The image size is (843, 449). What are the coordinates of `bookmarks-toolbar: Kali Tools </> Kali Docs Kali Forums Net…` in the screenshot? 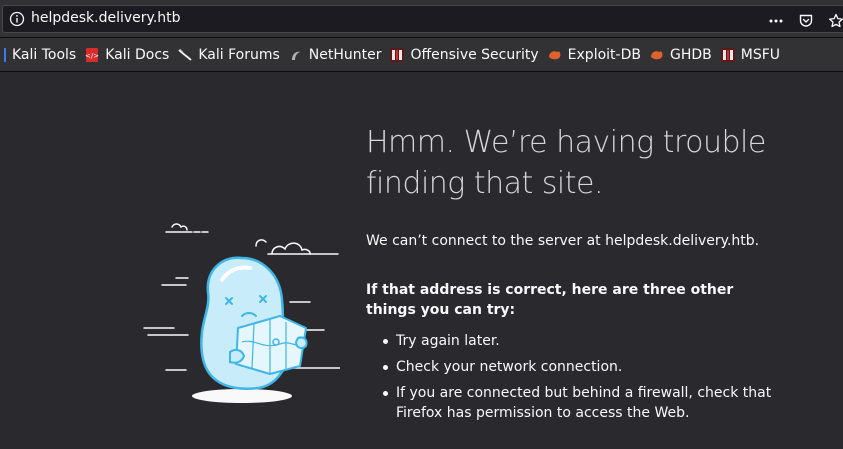 It's located at (421, 55).